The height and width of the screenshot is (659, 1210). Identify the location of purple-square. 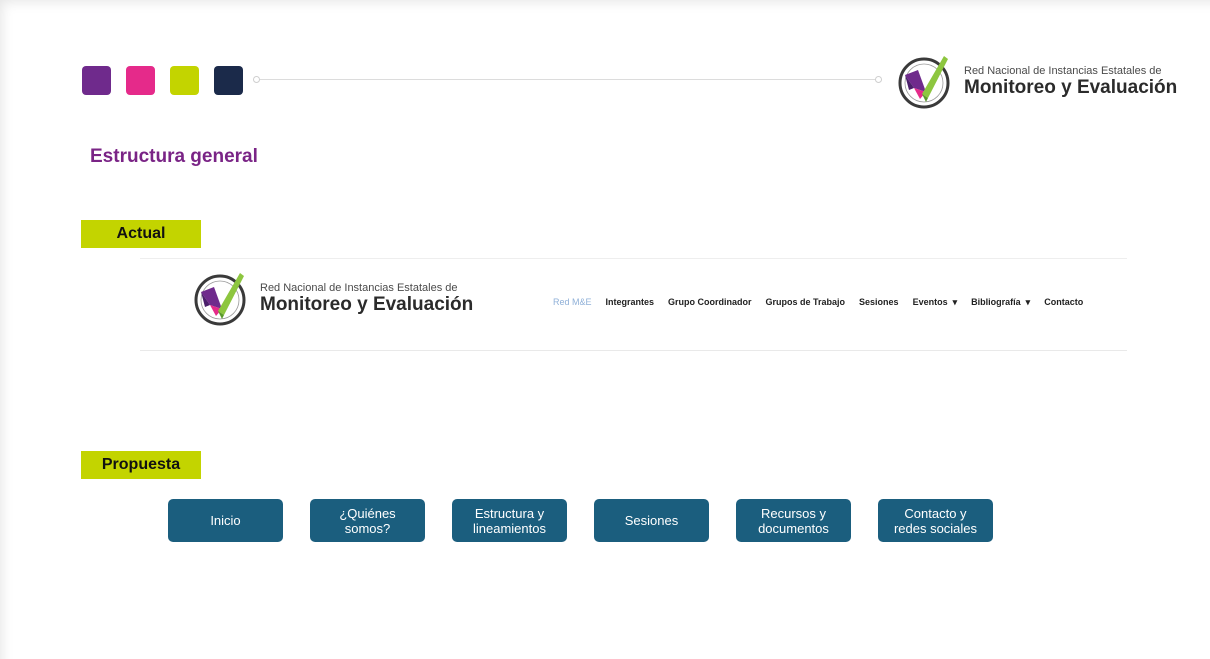
(96, 80).